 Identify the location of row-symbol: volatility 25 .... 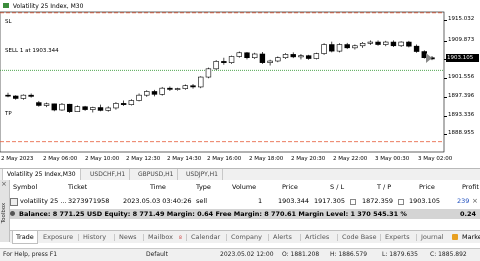
(43, 201).